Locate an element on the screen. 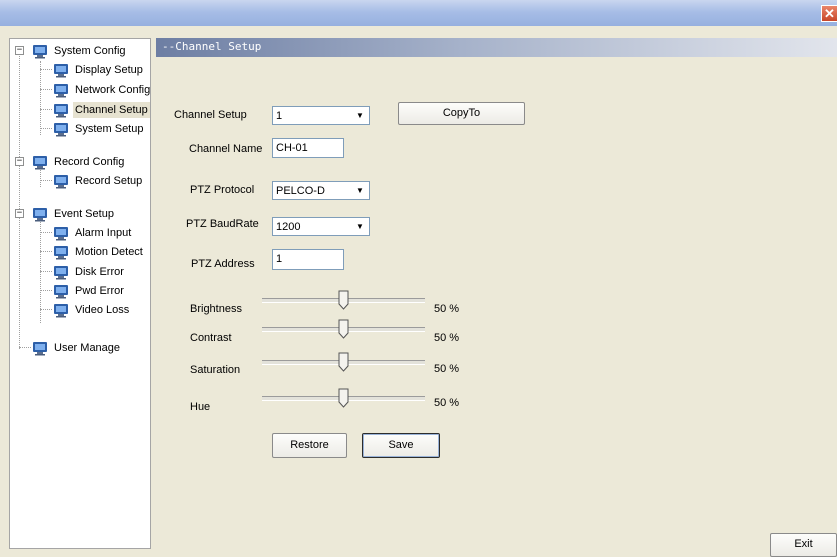  channel-name-field: CH-01 is located at coordinates (308, 148).